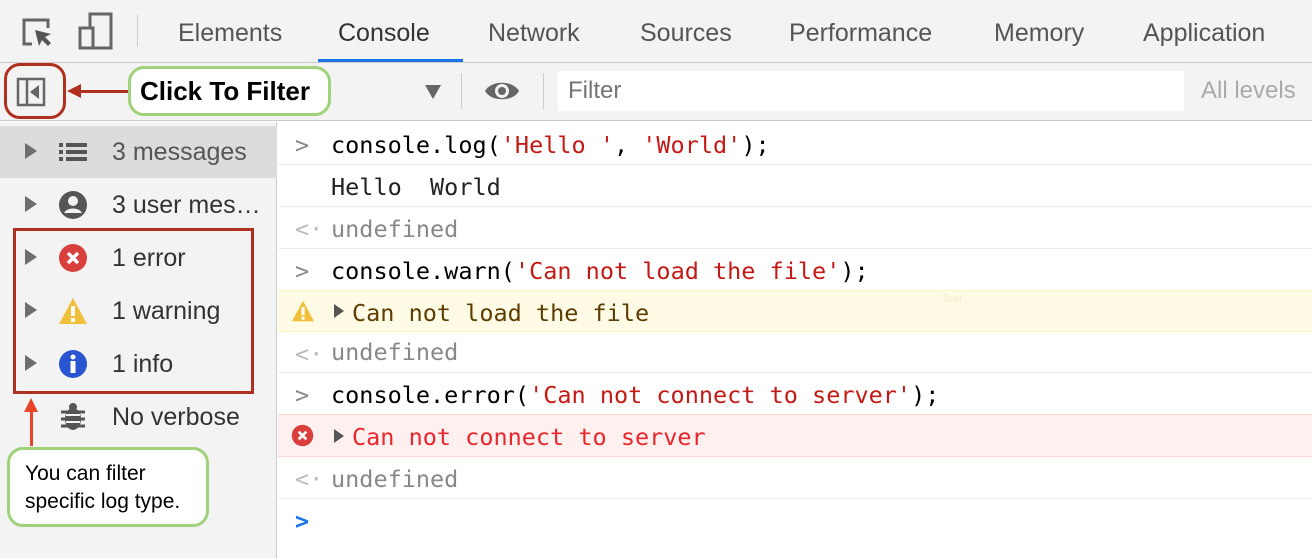  Describe the element at coordinates (229, 91) in the screenshot. I see `click-to-filter-callout: Click To Filter` at that location.